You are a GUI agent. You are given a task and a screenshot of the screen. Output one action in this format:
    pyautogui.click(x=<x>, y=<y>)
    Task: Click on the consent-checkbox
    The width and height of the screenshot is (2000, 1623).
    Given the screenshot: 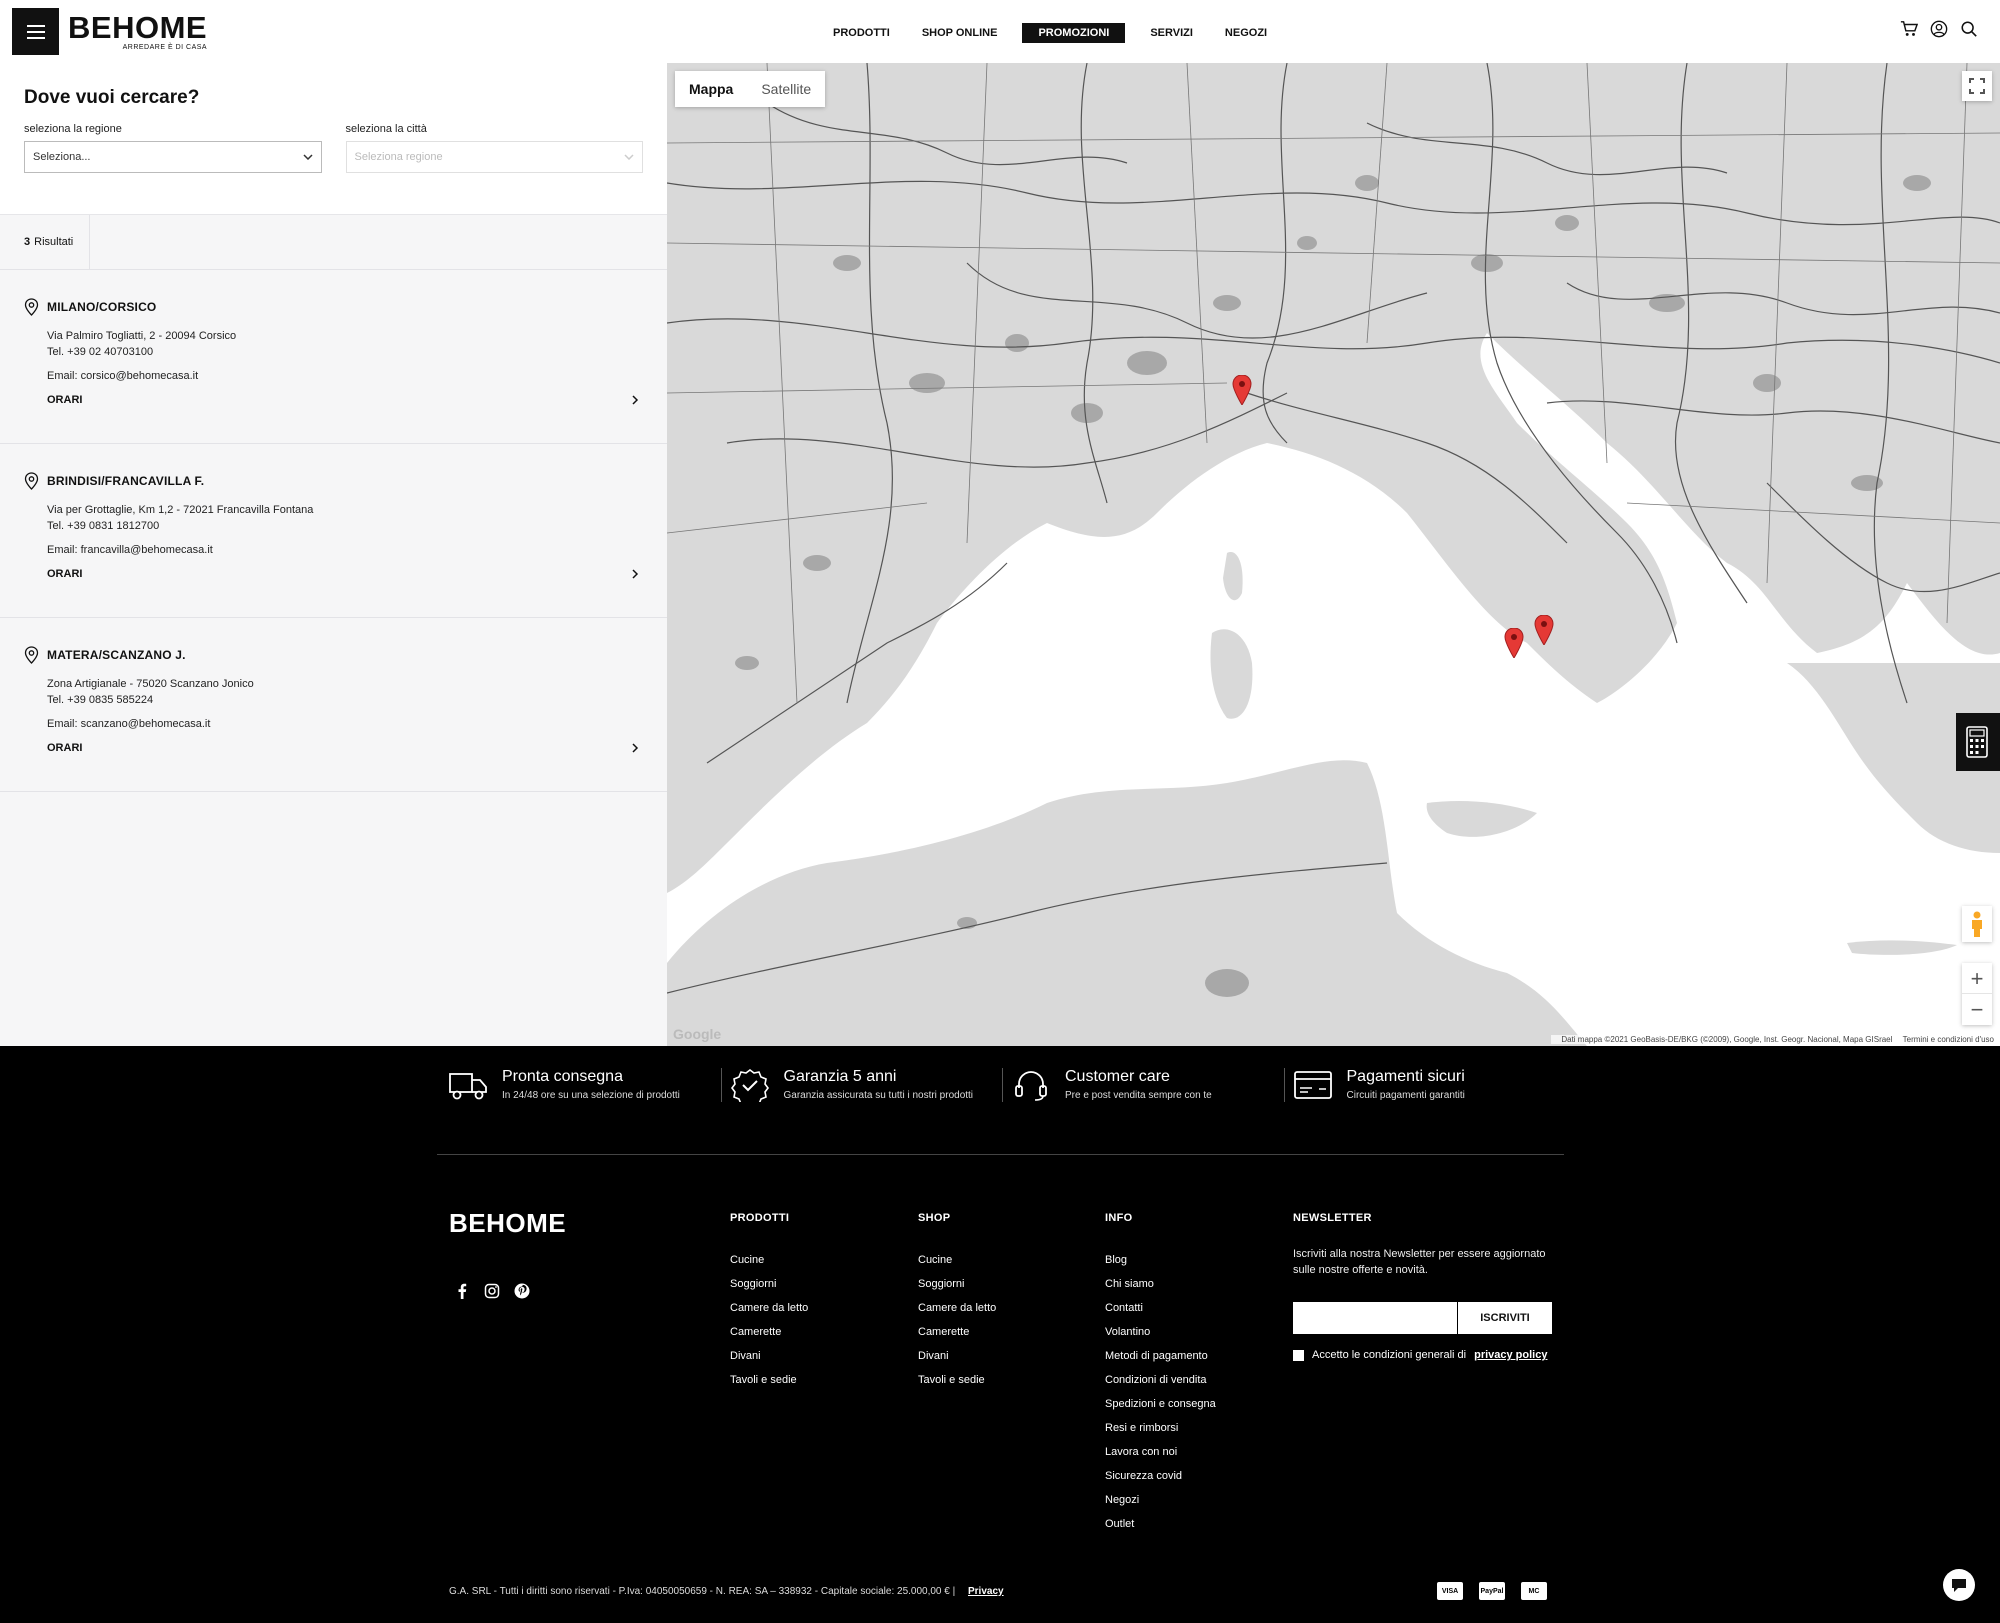 What is the action you would take?
    pyautogui.click(x=1298, y=1355)
    